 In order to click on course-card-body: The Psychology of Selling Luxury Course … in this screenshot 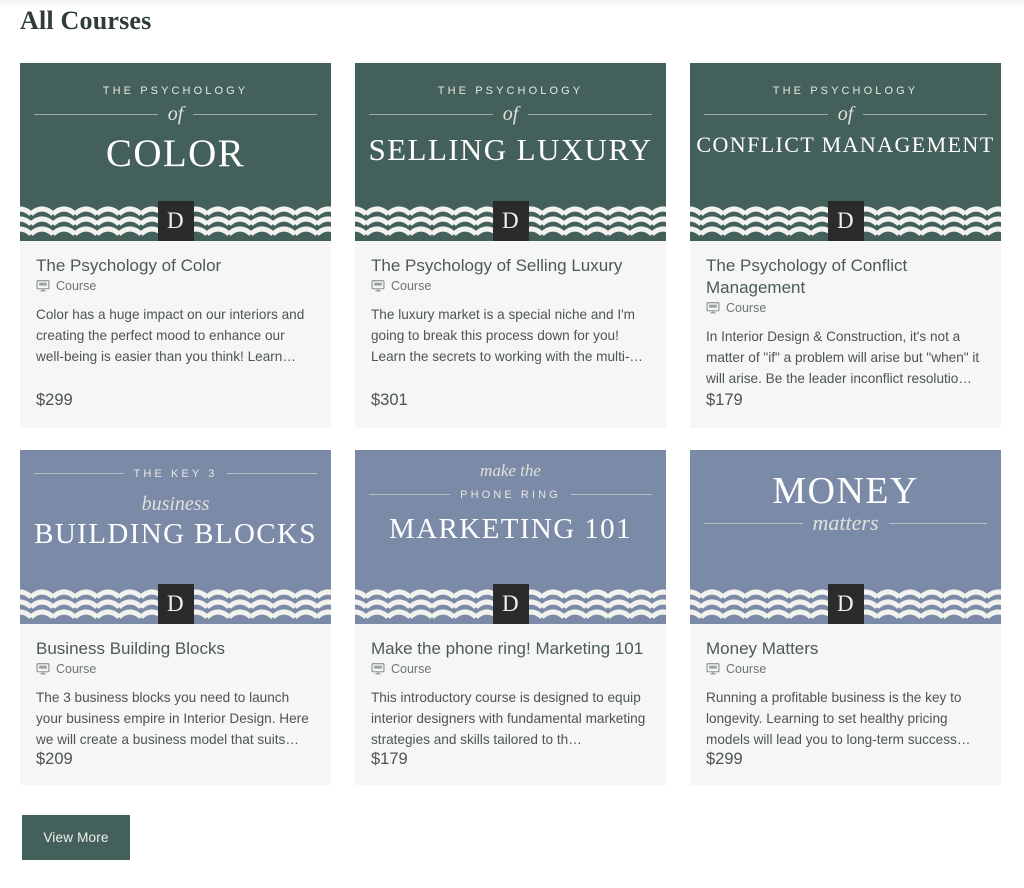, I will do `click(510, 334)`.